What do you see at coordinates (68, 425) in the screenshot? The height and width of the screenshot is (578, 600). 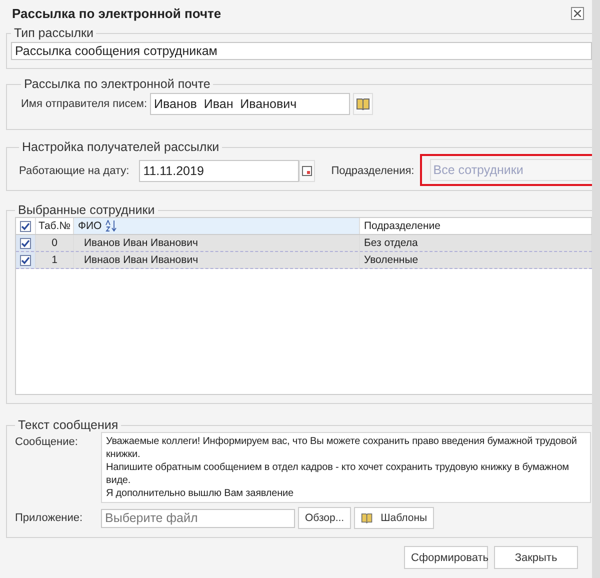 I see `group-legend: Текст сообщения` at bounding box center [68, 425].